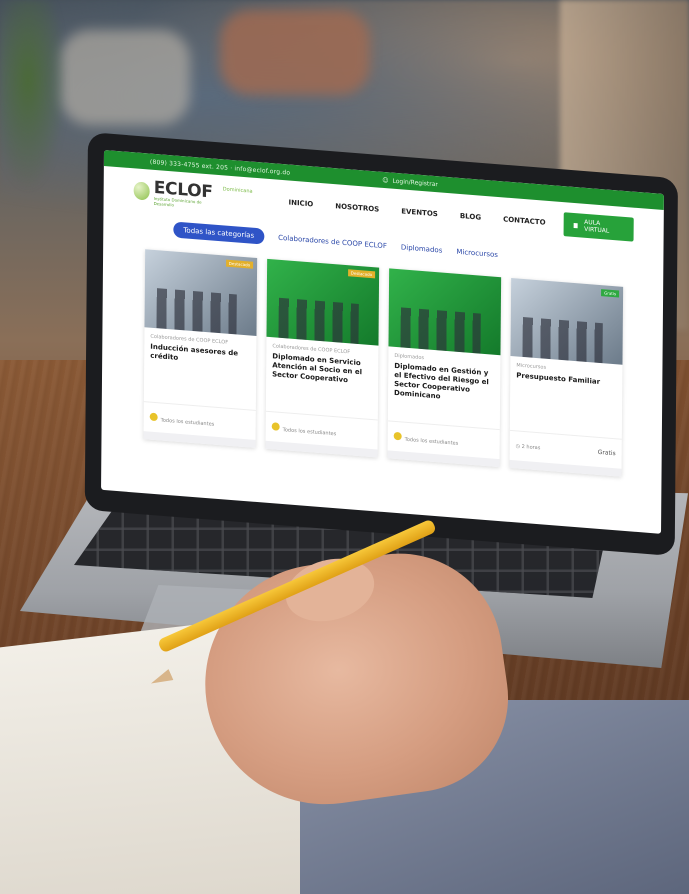 The image size is (689, 894). Describe the element at coordinates (385, 180) in the screenshot. I see `user-icon: ☺` at that location.